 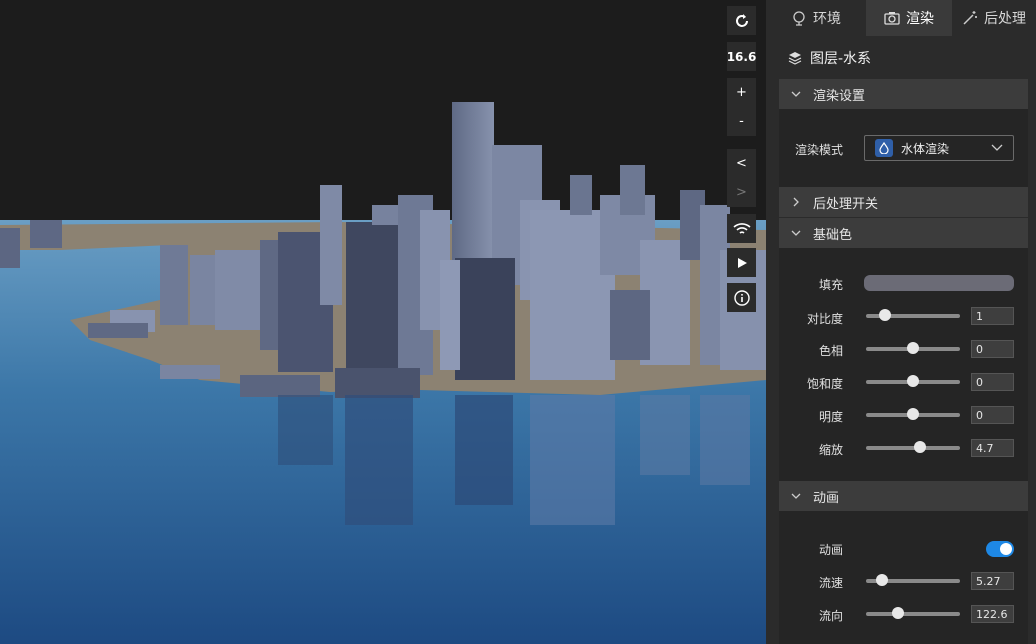 I want to click on direction-label: 流向, so click(x=830, y=616).